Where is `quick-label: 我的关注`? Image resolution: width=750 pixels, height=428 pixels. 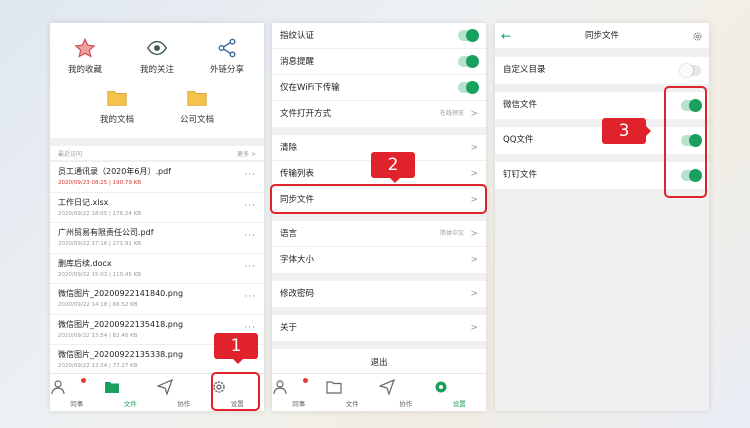
quick-label: 我的关注 is located at coordinates (156, 70).